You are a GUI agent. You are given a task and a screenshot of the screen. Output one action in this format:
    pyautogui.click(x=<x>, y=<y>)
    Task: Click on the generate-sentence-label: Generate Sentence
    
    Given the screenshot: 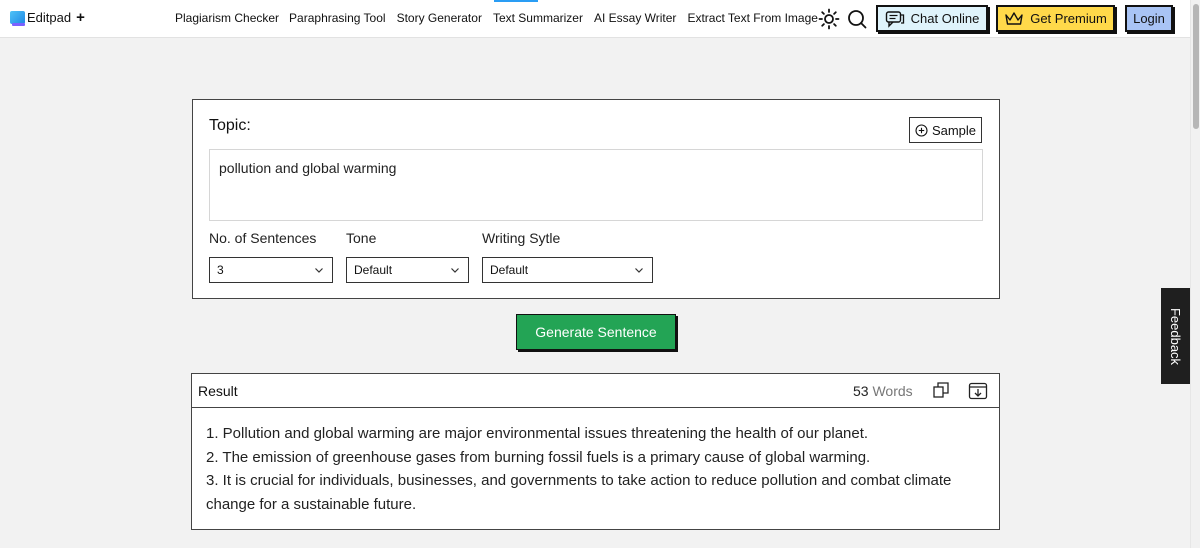 What is the action you would take?
    pyautogui.click(x=596, y=332)
    